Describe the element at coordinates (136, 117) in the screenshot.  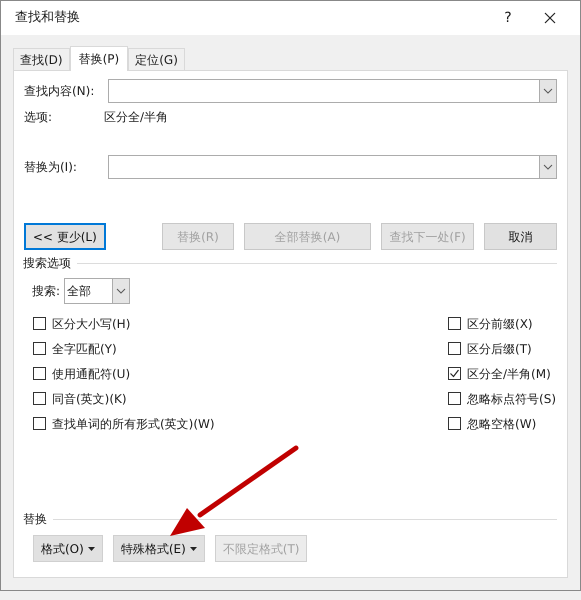
I see `options-value: 区分全/半角` at that location.